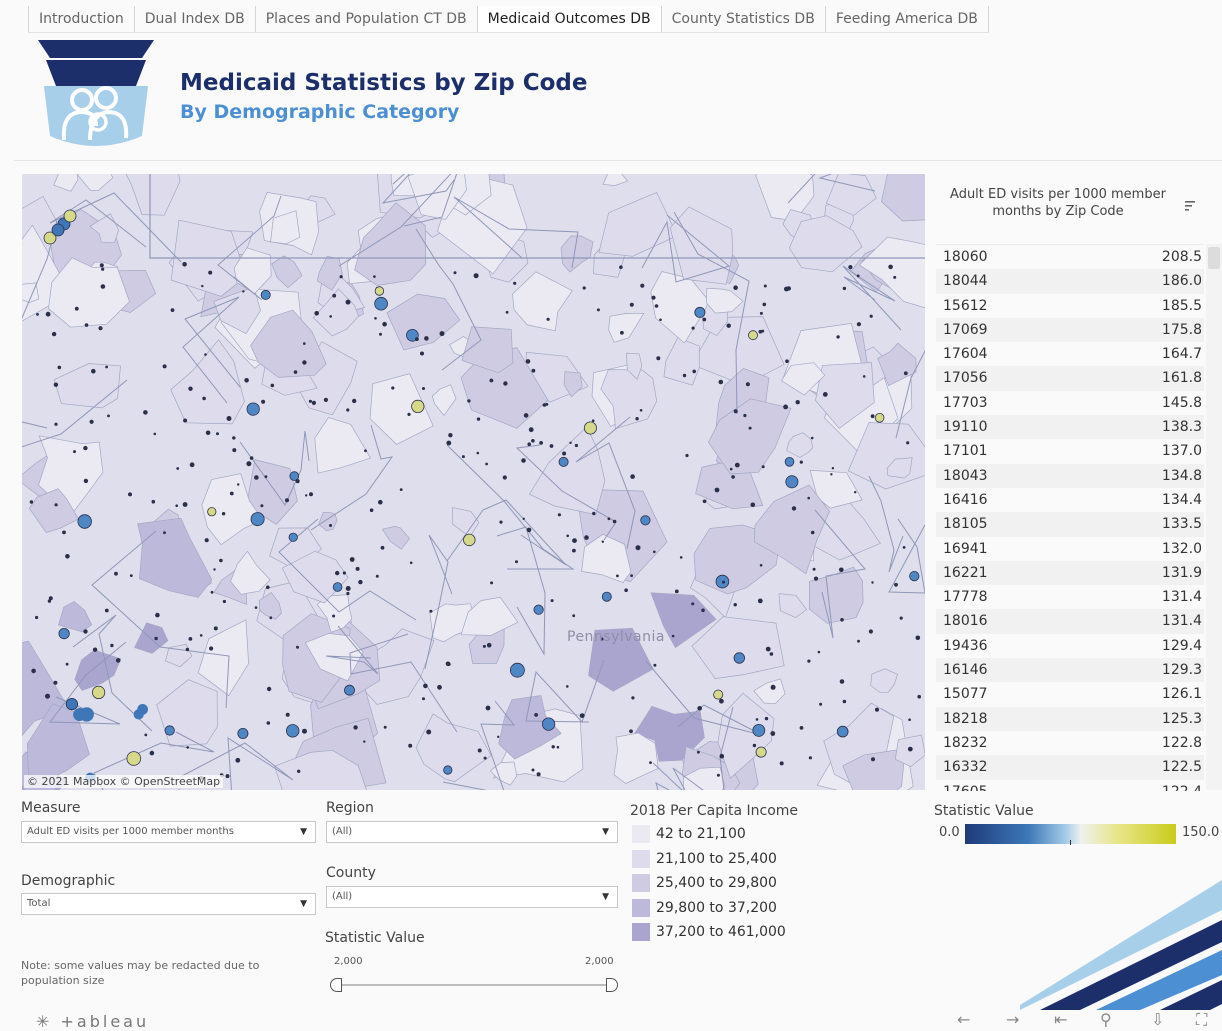  I want to click on list-row: 19110 138.3, so click(1070, 427).